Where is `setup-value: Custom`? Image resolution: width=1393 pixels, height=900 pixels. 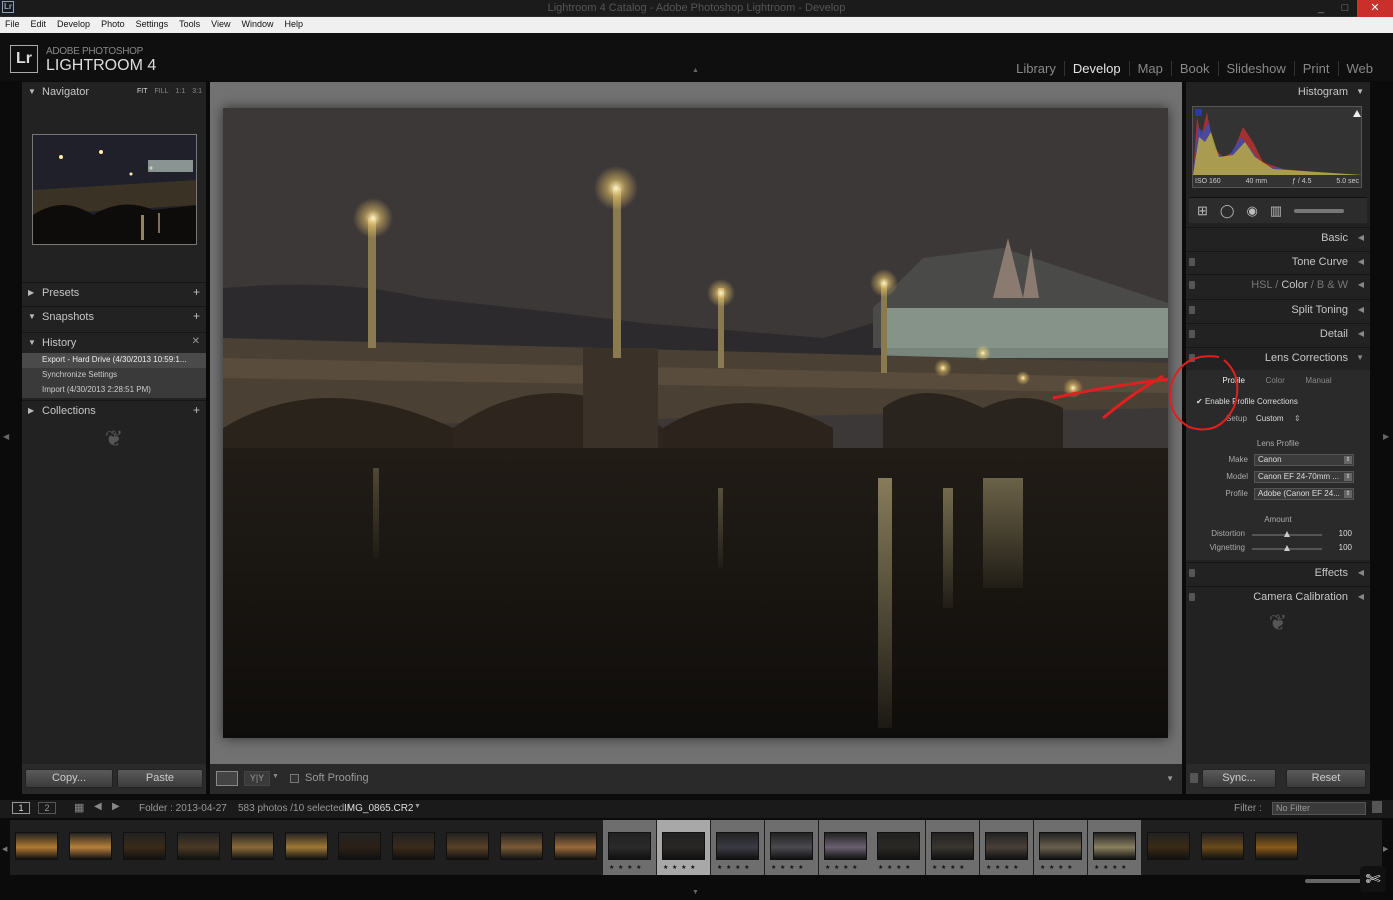
setup-value: Custom is located at coordinates (1270, 418).